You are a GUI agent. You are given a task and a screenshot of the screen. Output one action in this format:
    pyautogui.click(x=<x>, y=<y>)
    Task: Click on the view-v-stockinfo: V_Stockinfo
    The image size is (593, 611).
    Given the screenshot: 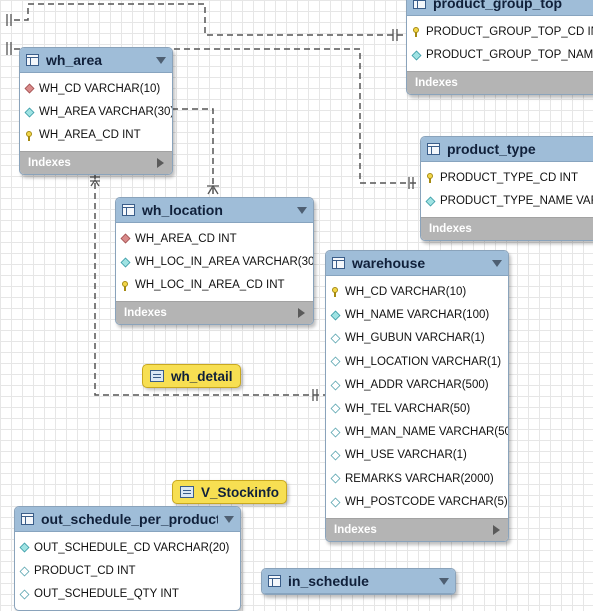 What is the action you would take?
    pyautogui.click(x=230, y=492)
    